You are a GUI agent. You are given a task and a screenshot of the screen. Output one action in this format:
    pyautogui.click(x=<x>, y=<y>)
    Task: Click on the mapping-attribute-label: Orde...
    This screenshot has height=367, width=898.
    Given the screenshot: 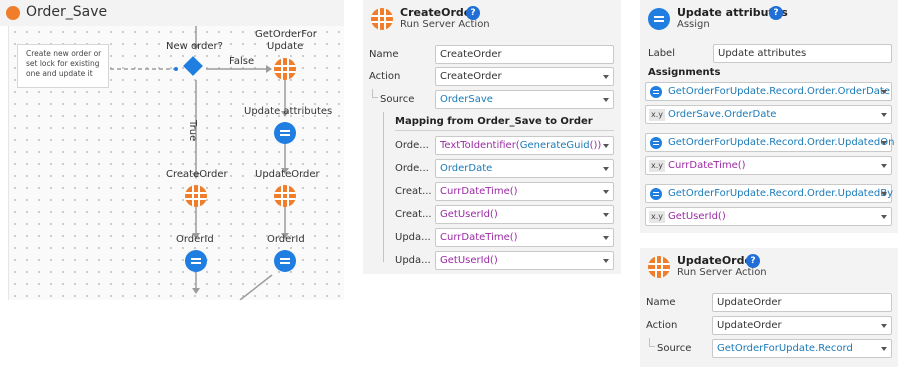 What is the action you would take?
    pyautogui.click(x=412, y=145)
    